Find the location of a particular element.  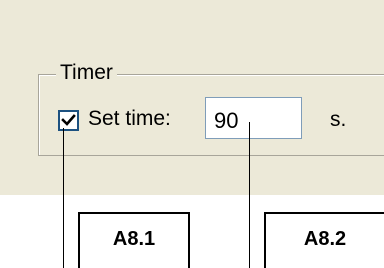

annotation-tag-a8-2: A8.2 is located at coordinates (324, 240).